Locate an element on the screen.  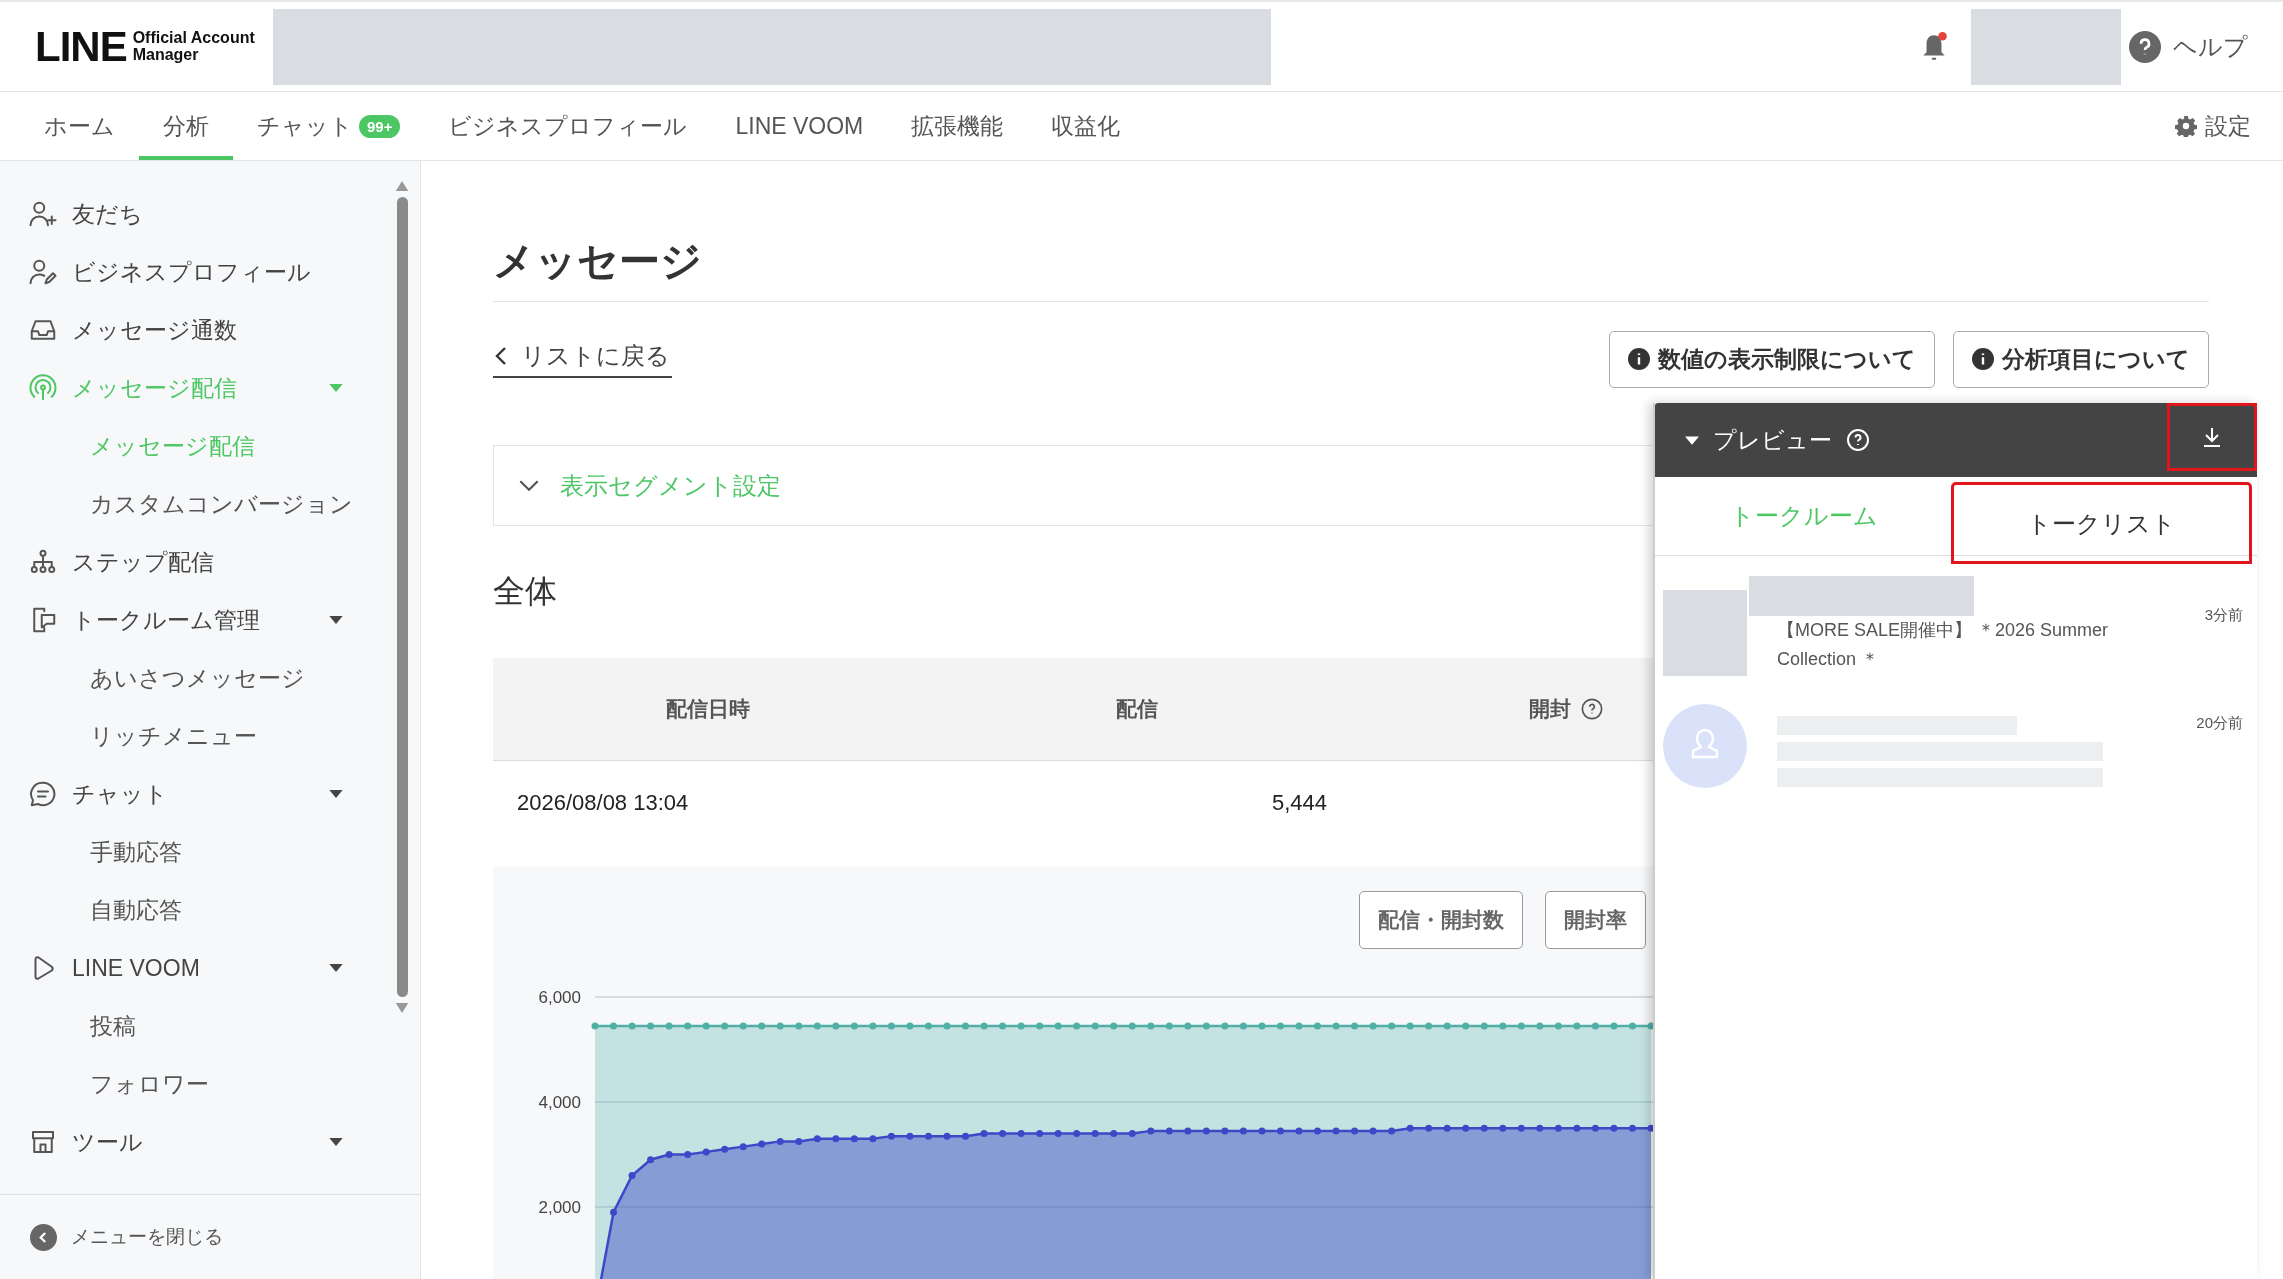
sidebar-subitem: カスタムコンバージョン is located at coordinates (190, 504).